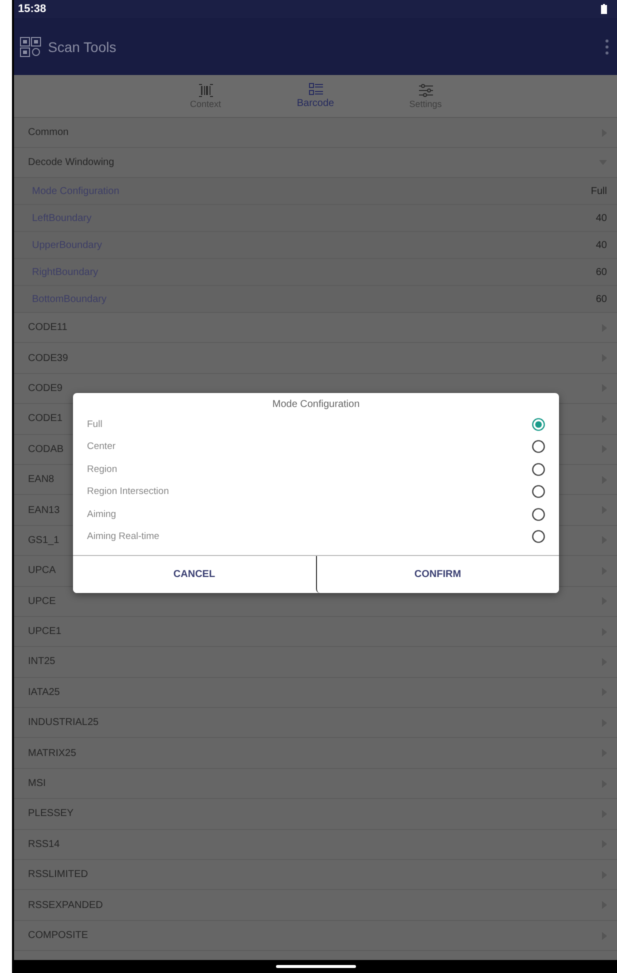 Image resolution: width=617 pixels, height=973 pixels. I want to click on option-label: Full, so click(94, 424).